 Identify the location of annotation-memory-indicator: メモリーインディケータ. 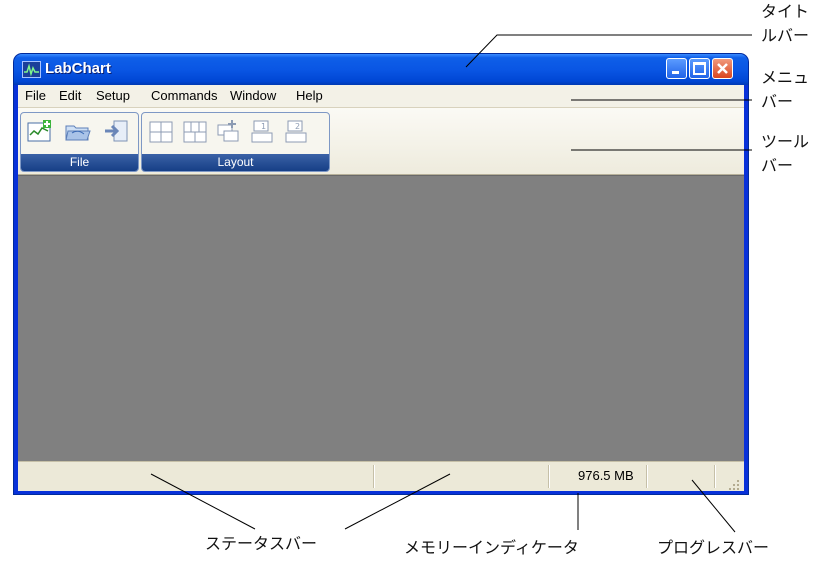
(491, 547).